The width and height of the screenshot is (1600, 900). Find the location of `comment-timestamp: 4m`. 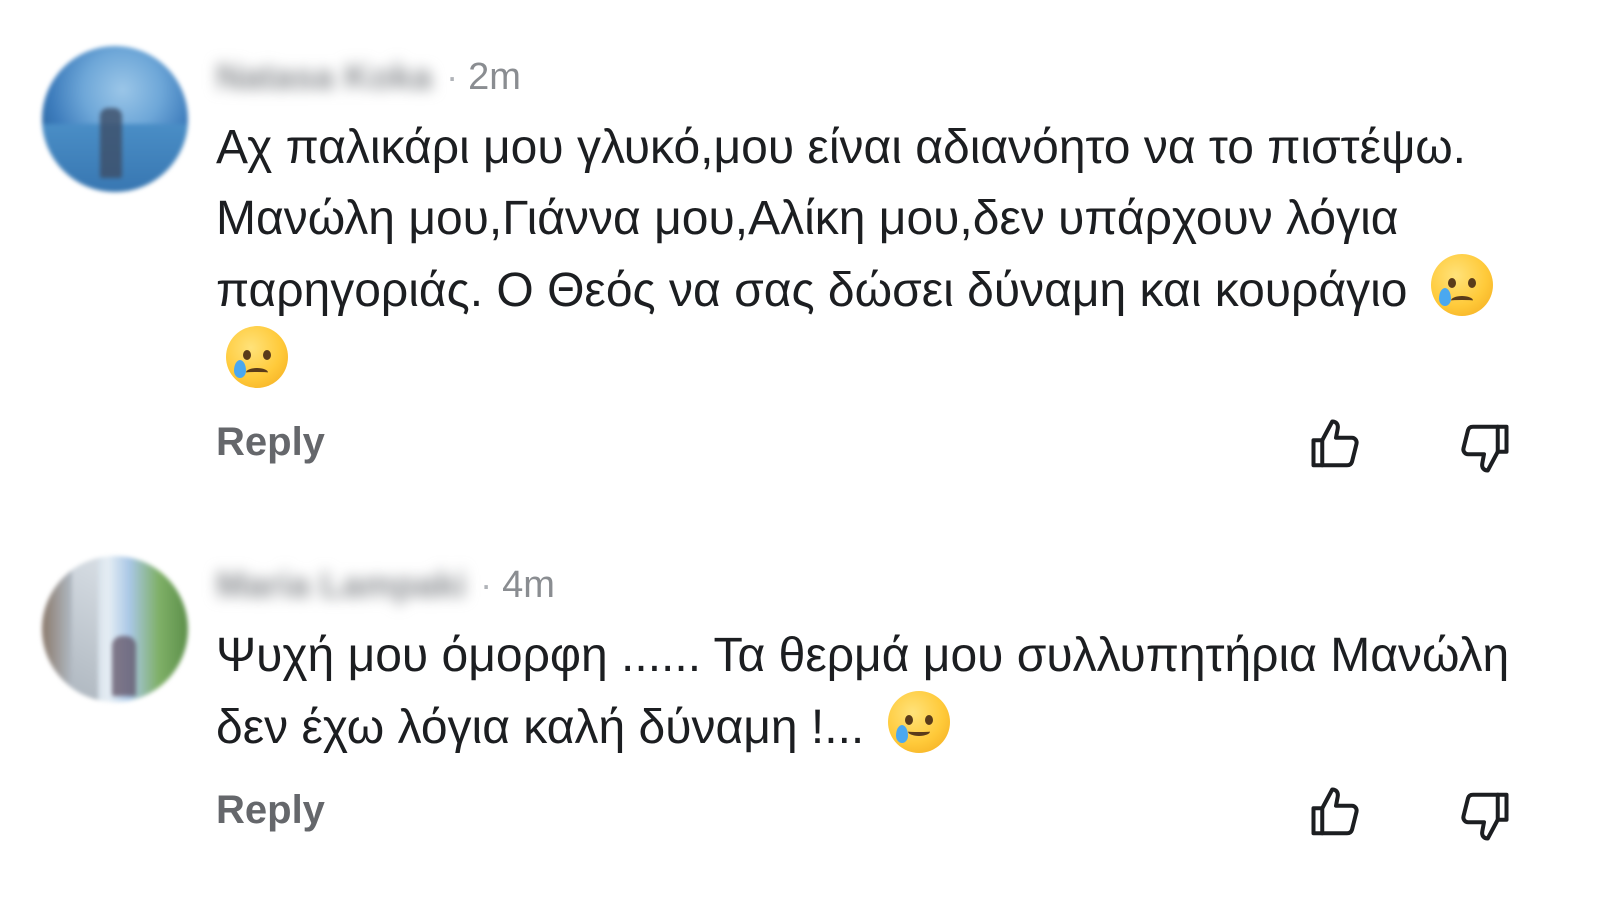

comment-timestamp: 4m is located at coordinates (528, 585).